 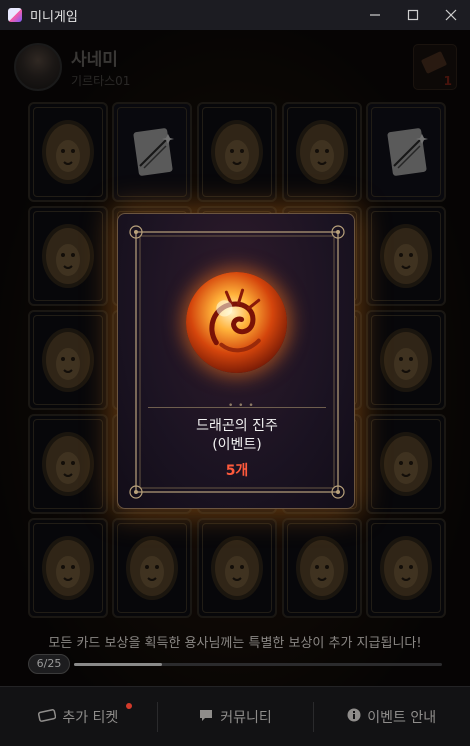 What do you see at coordinates (129, 706) in the screenshot?
I see `notification-dot` at bounding box center [129, 706].